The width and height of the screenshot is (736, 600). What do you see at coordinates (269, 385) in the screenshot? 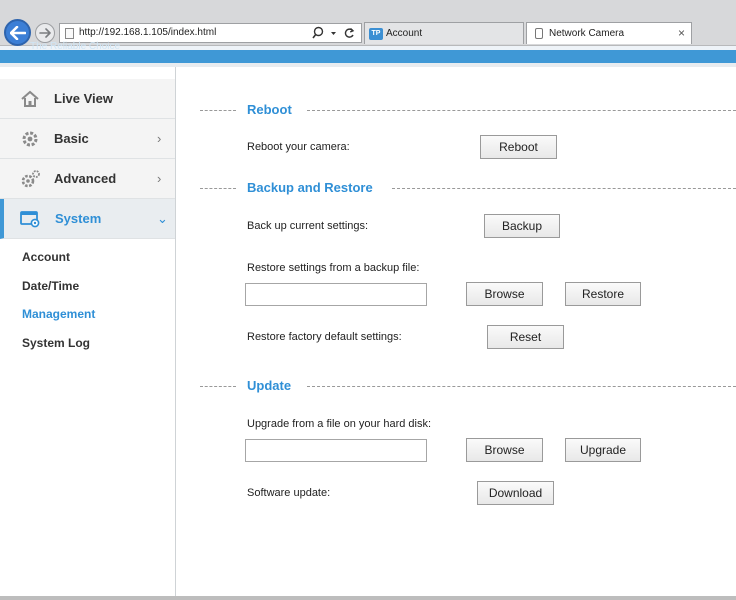
I see `section-title: Update` at bounding box center [269, 385].